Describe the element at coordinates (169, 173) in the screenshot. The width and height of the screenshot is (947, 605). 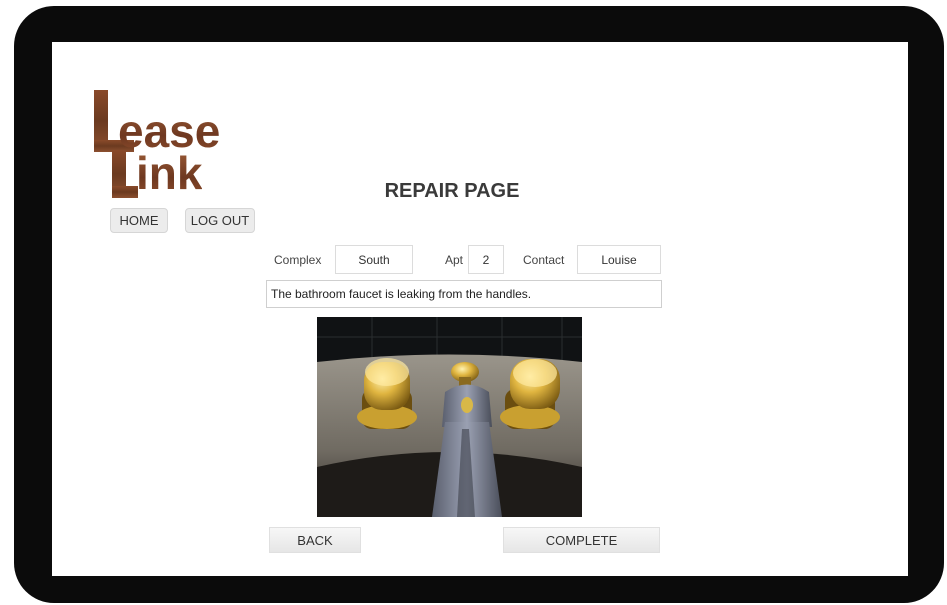
I see `logo-word-ink: ink` at that location.